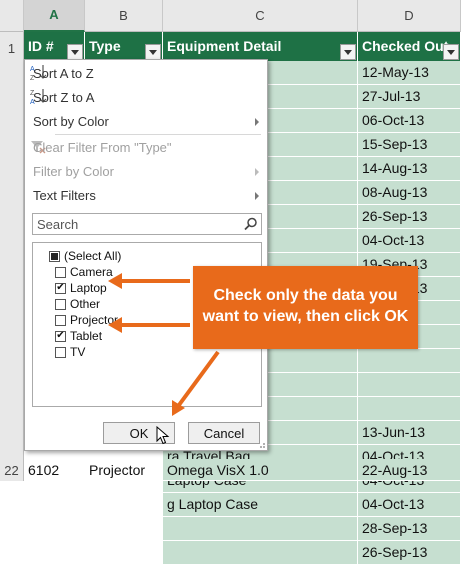 The height and width of the screenshot is (565, 461). What do you see at coordinates (115, 325) in the screenshot?
I see `arrow-to-tablet-head` at bounding box center [115, 325].